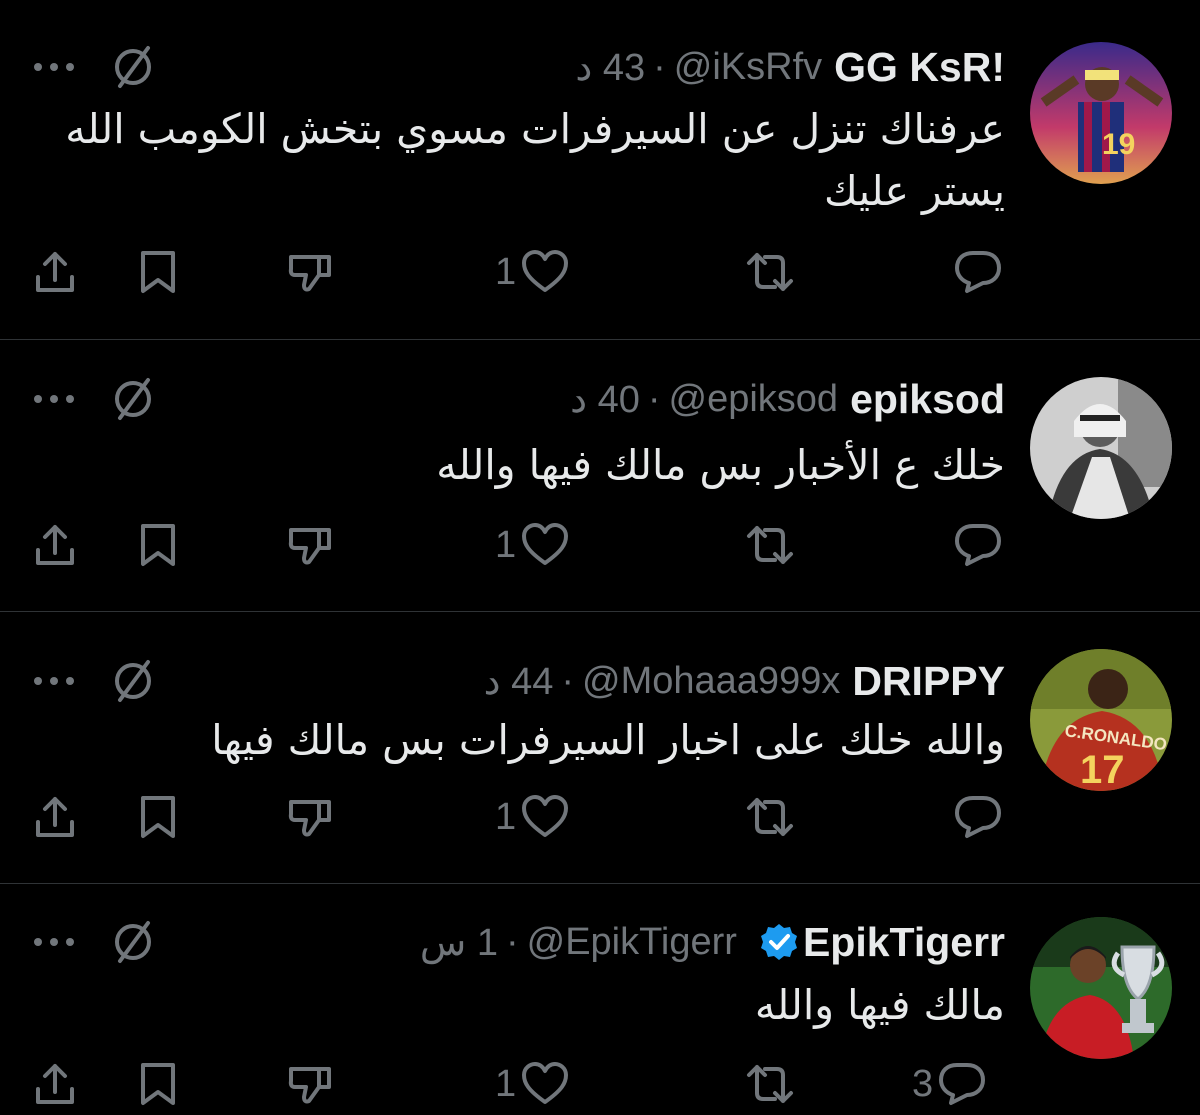 The width and height of the screenshot is (1200, 1115). What do you see at coordinates (928, 681) in the screenshot?
I see `display-name: DRIPPY` at bounding box center [928, 681].